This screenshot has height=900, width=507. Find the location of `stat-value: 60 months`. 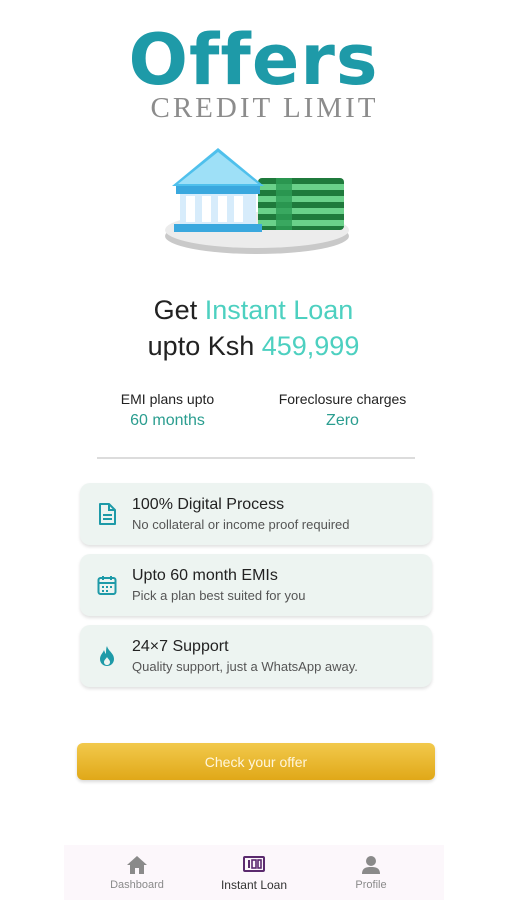

stat-value: 60 months is located at coordinates (167, 420).